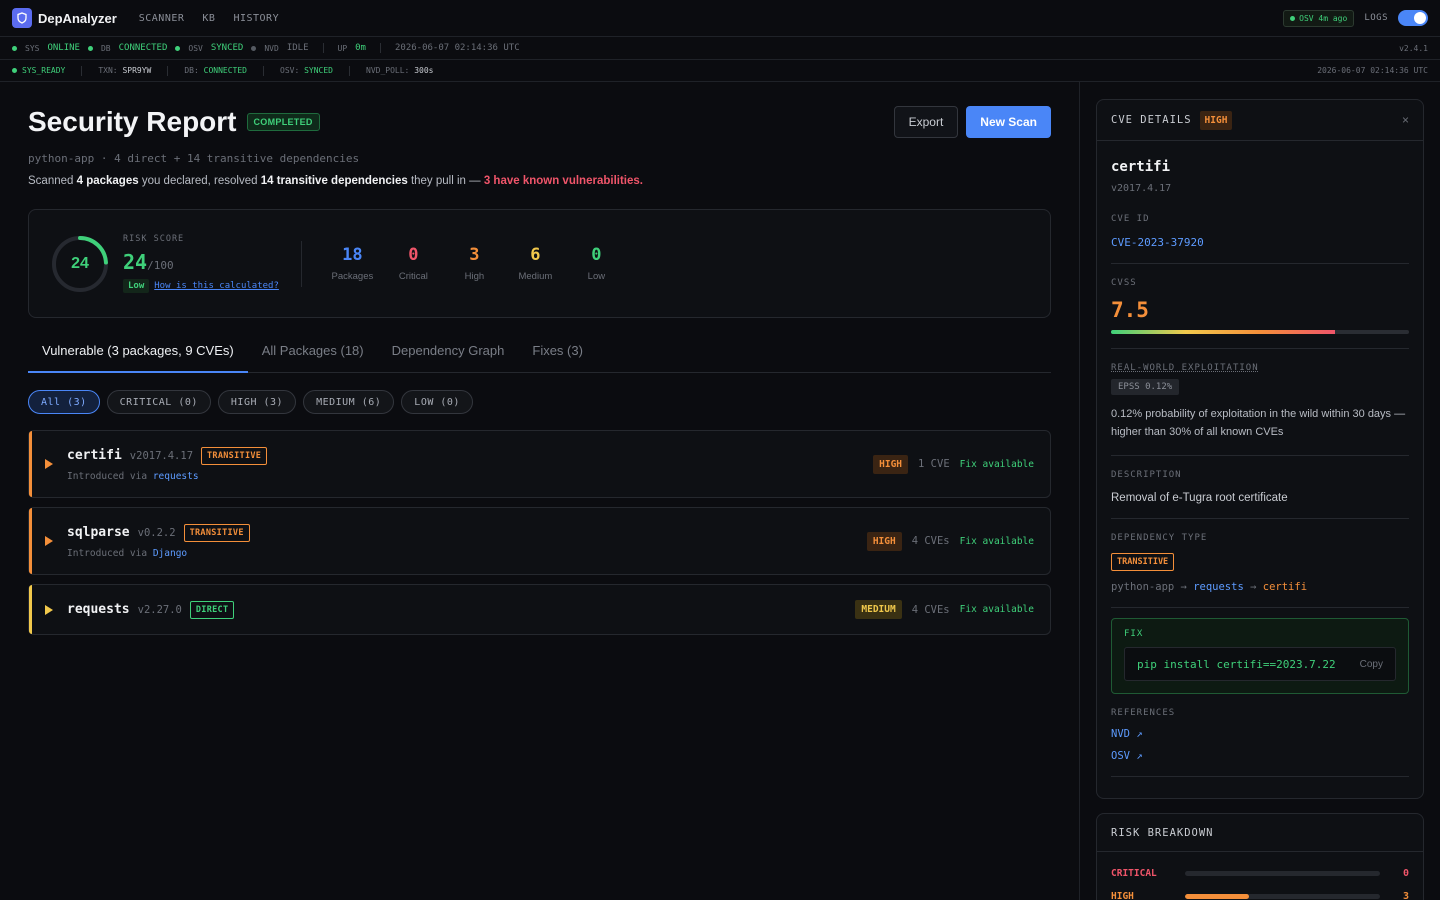 This screenshot has height=900, width=1440. I want to click on filter-low: LOW (0), so click(437, 402).